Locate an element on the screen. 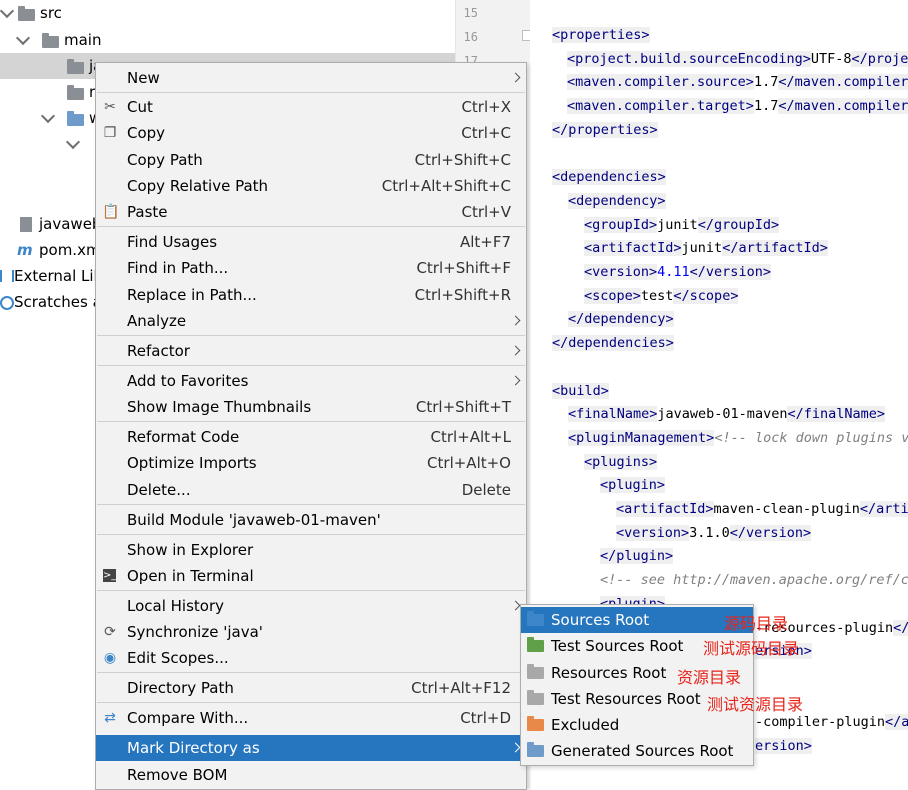  shortcut-label: Ctrl+V is located at coordinates (486, 212).